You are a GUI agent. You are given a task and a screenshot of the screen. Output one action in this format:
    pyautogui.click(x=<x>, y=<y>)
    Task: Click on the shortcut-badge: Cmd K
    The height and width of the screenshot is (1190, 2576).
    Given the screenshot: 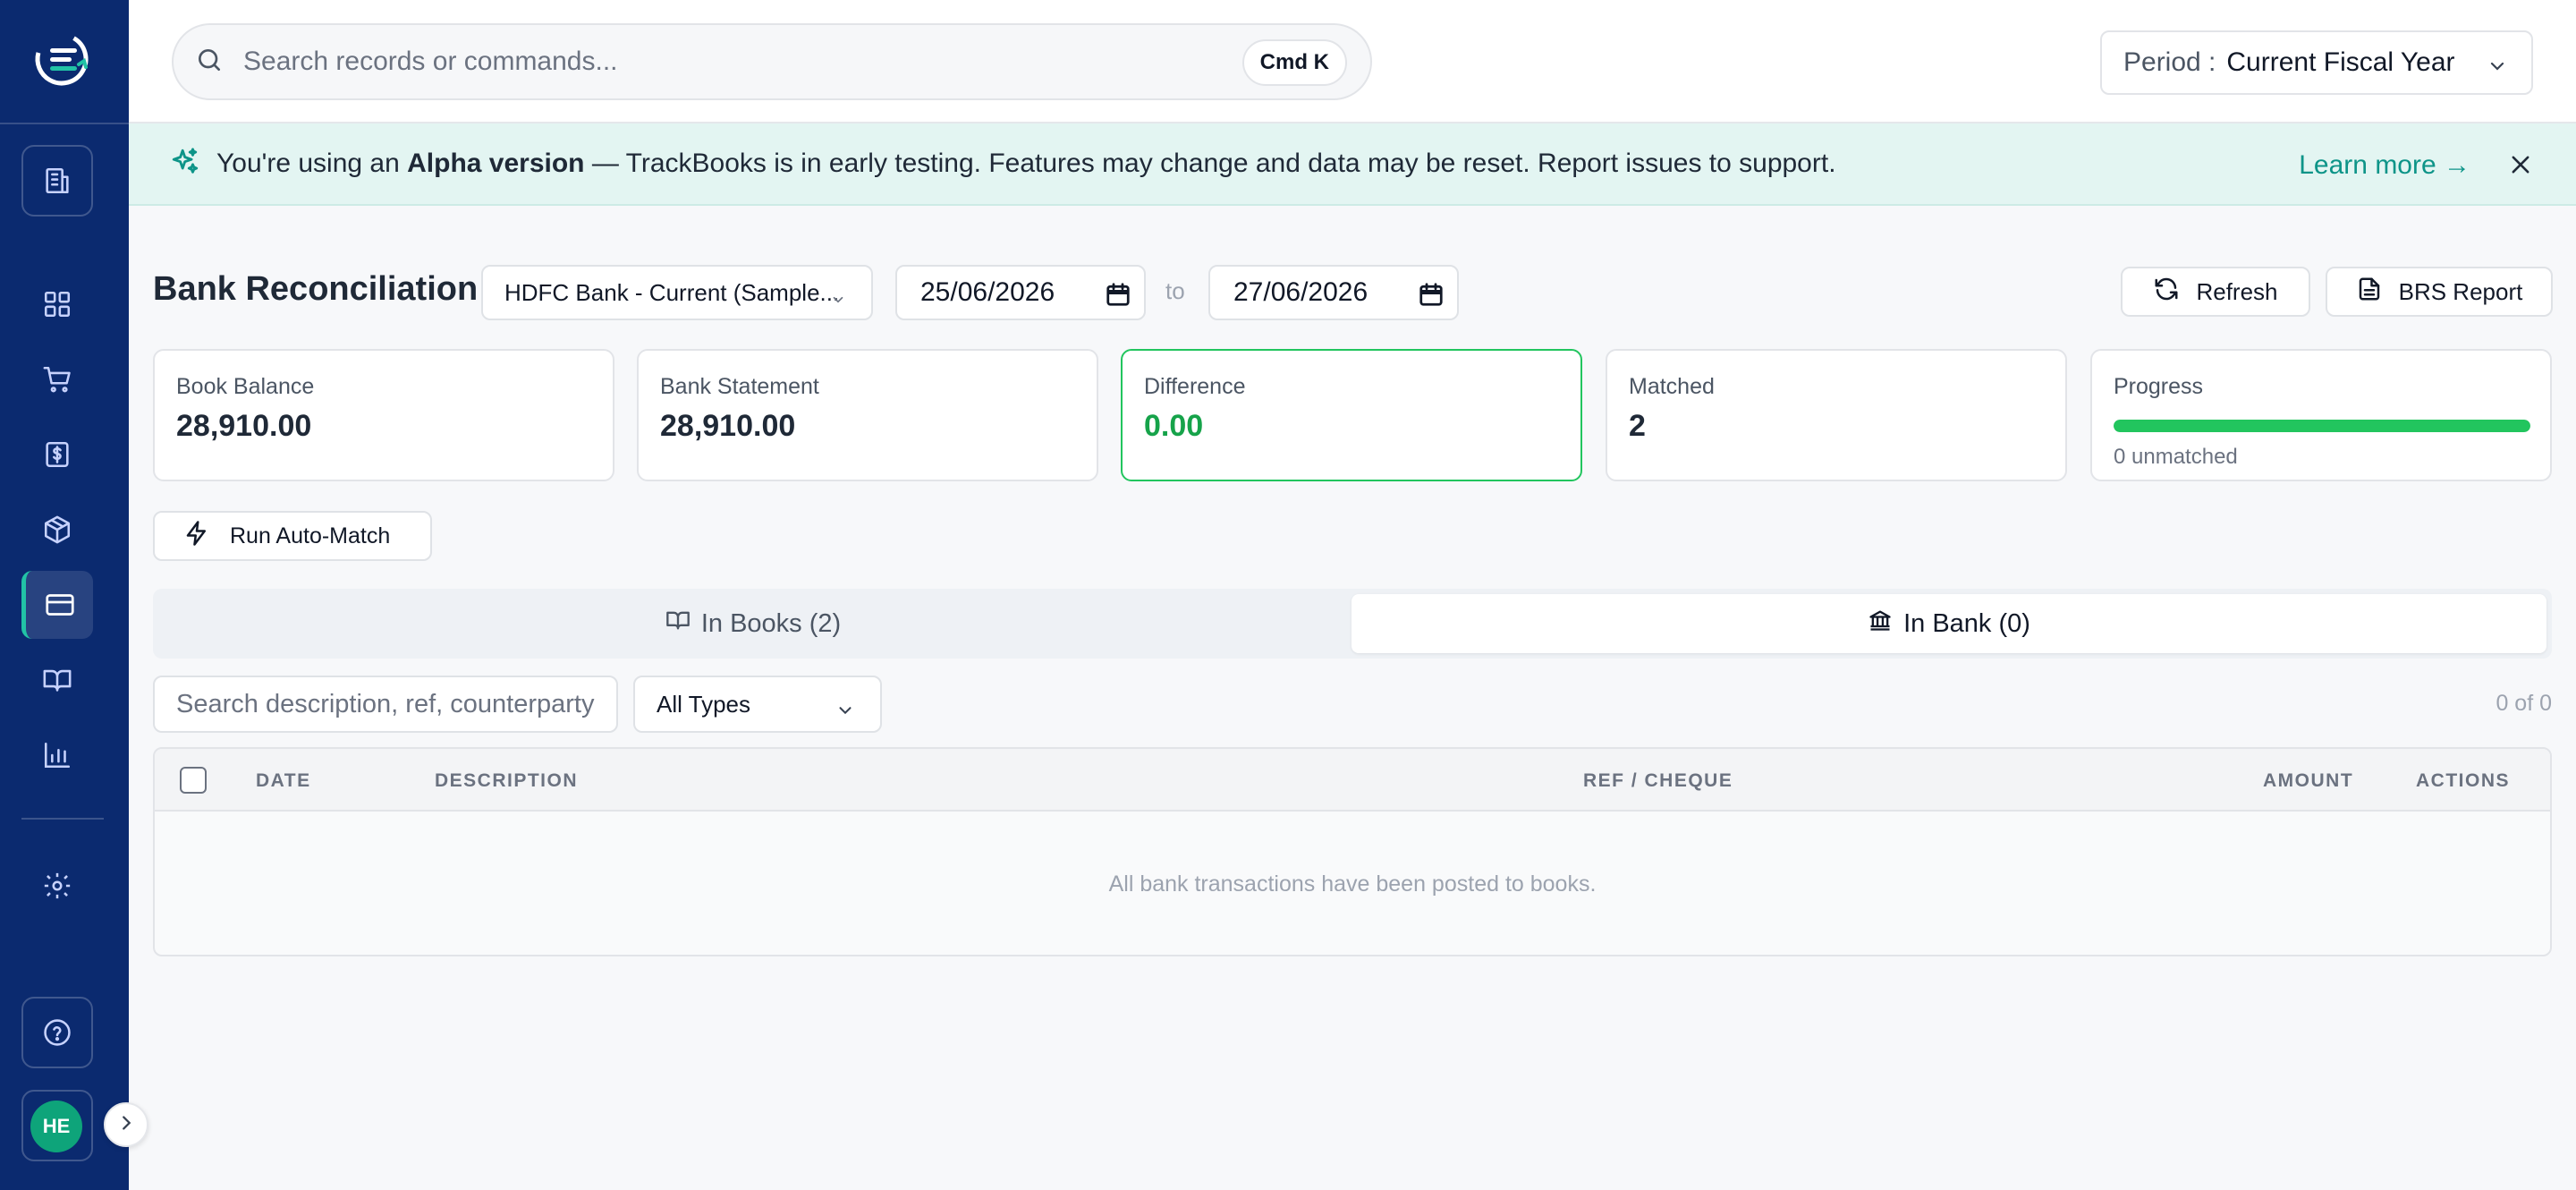 What is the action you would take?
    pyautogui.click(x=1294, y=63)
    